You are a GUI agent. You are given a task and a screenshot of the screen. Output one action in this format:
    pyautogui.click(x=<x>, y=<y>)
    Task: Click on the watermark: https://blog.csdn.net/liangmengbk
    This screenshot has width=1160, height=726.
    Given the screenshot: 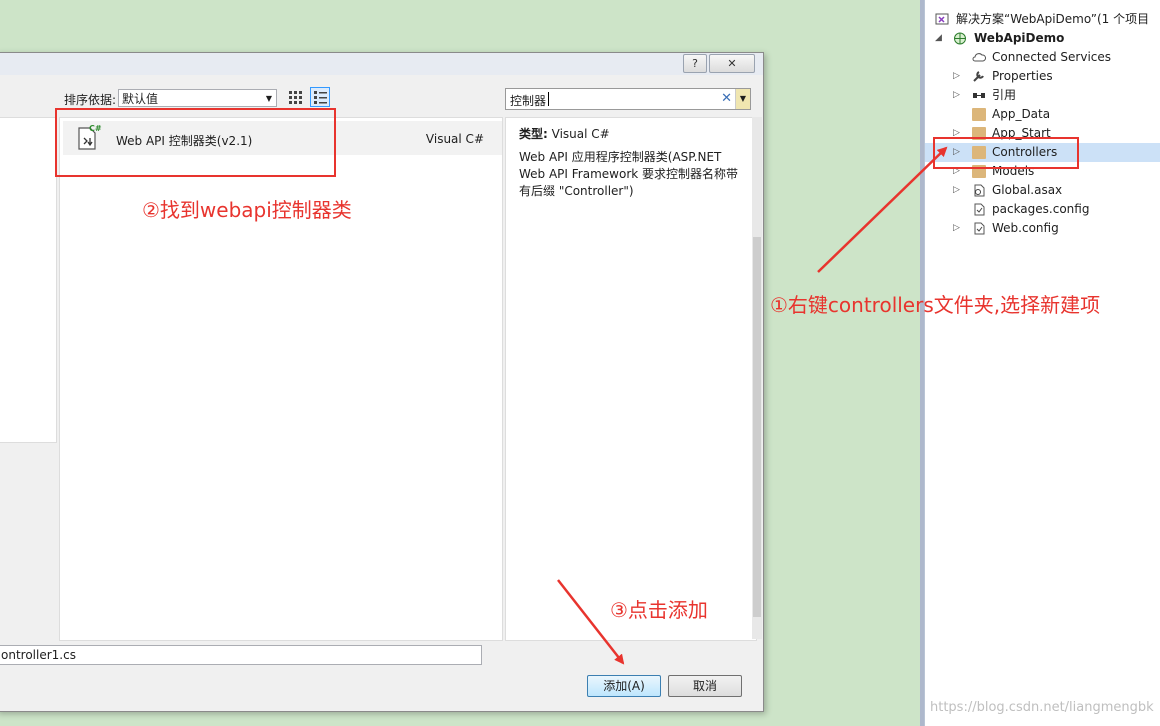 What is the action you would take?
    pyautogui.click(x=1042, y=707)
    